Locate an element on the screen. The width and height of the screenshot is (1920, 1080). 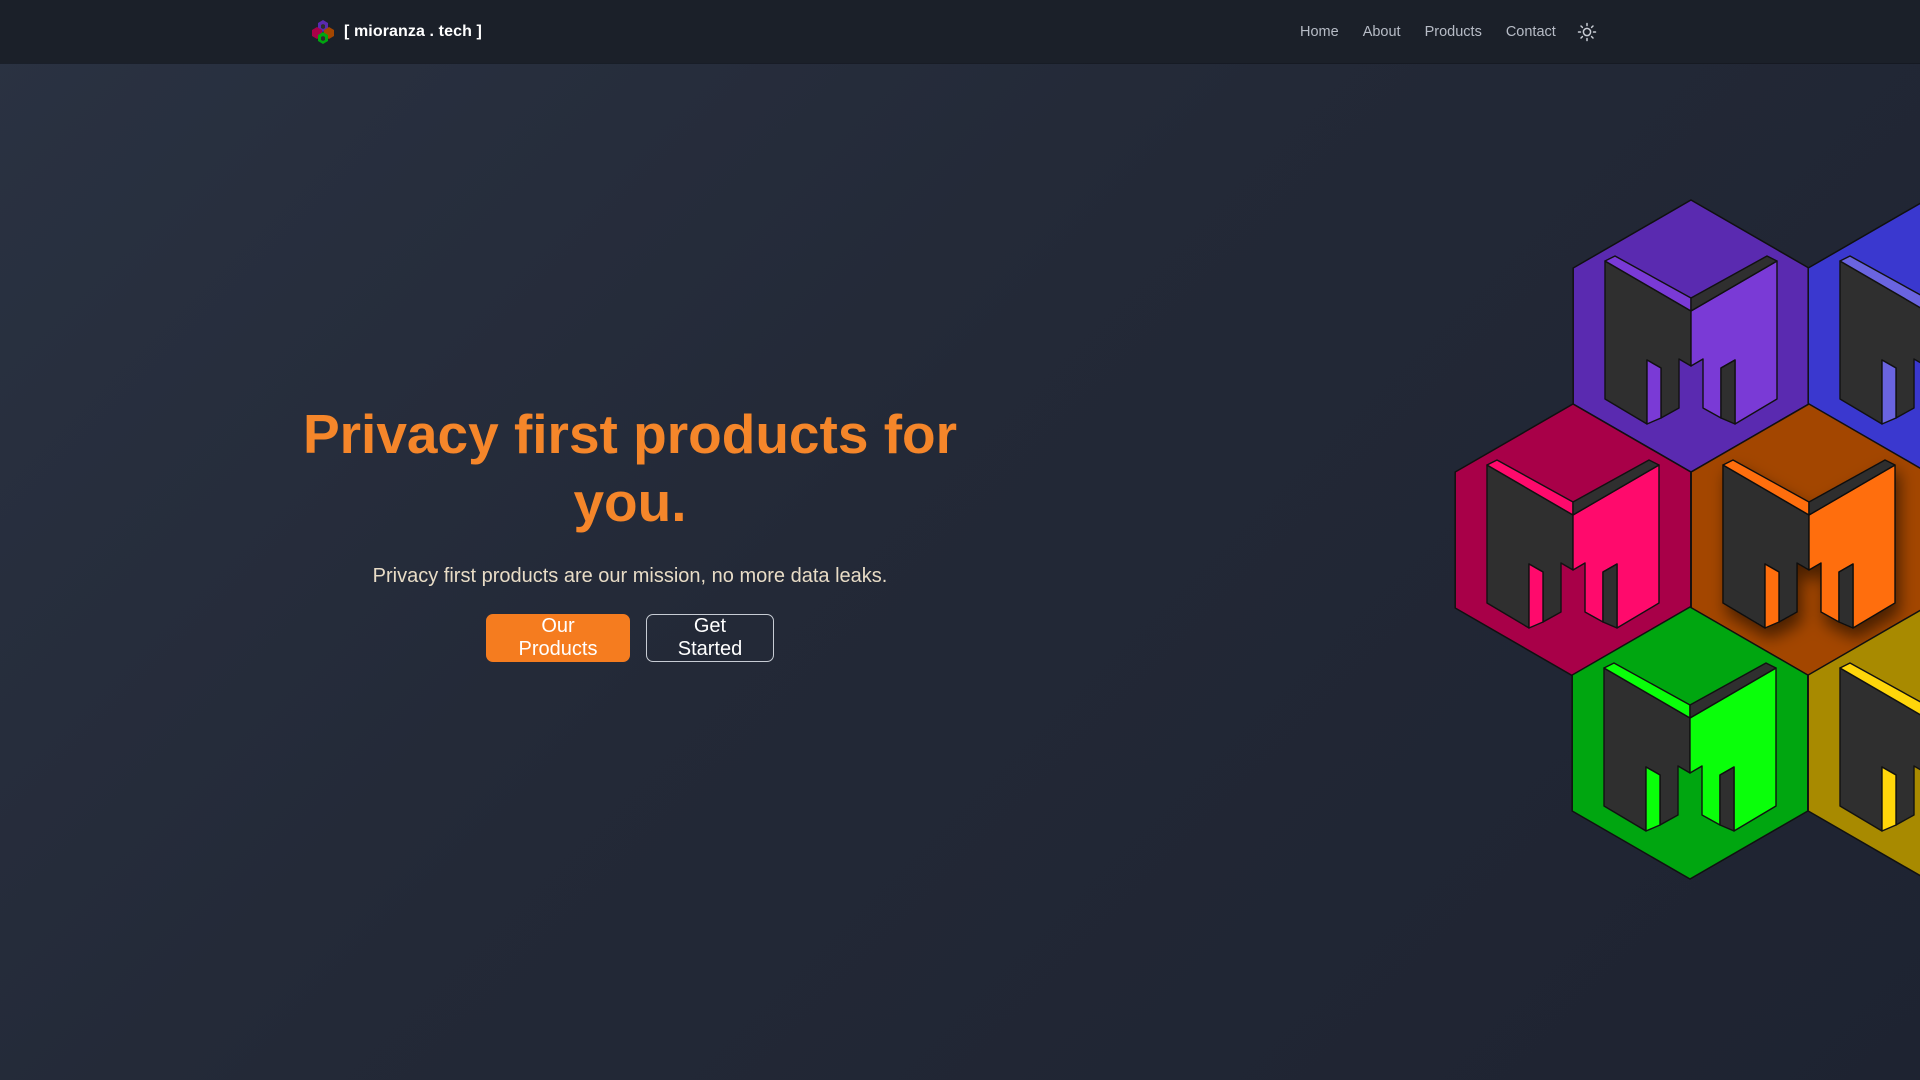
nav-links: Home About Products Contact is located at coordinates (1449, 31).